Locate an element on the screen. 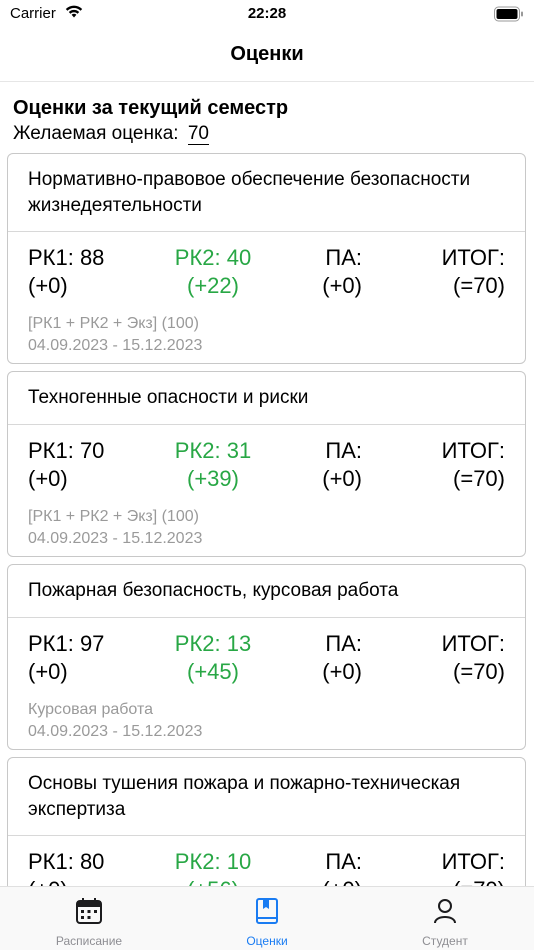  rk2-score: РК2: 10 is located at coordinates (213, 861).